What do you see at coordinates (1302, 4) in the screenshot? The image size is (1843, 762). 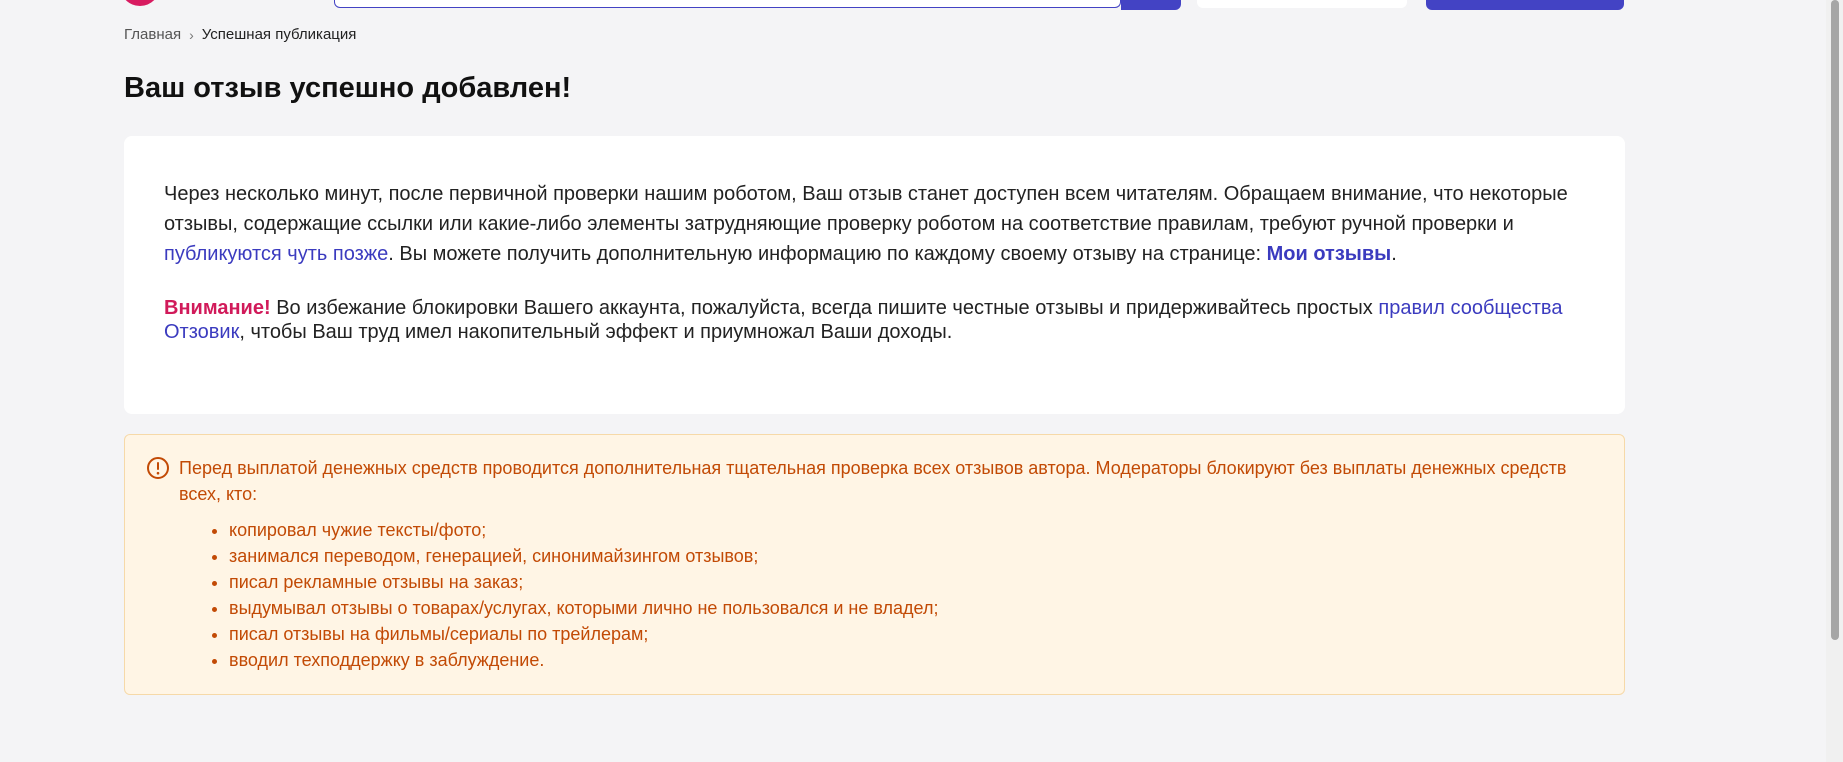 I see `login-field` at bounding box center [1302, 4].